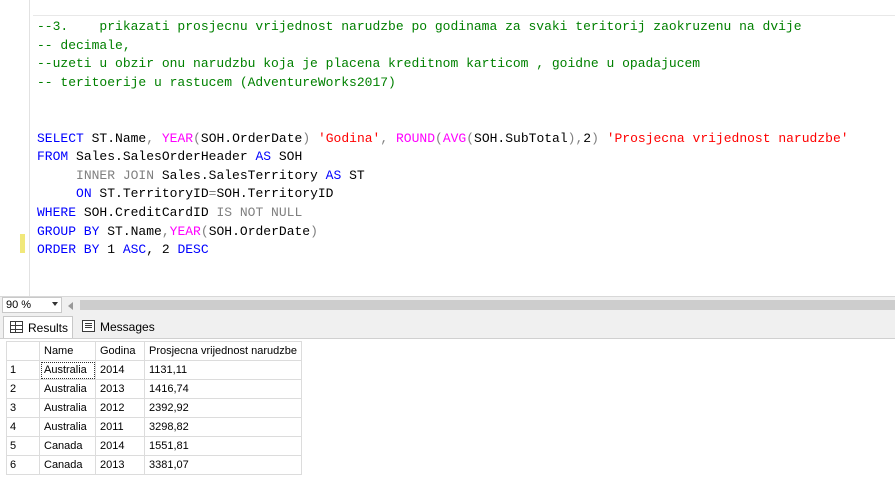 Image resolution: width=895 pixels, height=478 pixels. I want to click on grid-cell: 2011, so click(120, 427).